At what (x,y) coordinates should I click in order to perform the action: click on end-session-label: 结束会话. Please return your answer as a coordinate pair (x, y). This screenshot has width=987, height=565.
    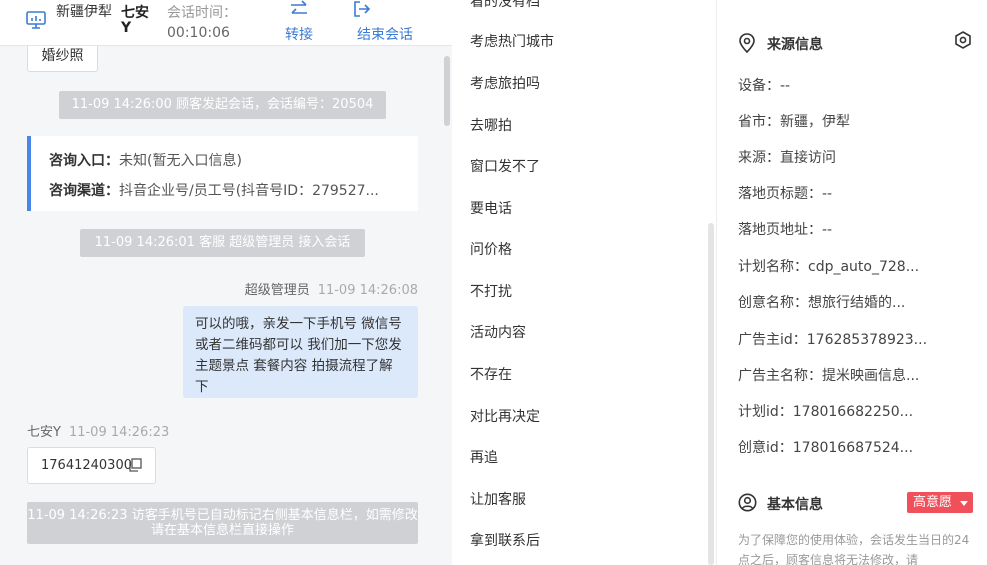
    Looking at the image, I should click on (385, 35).